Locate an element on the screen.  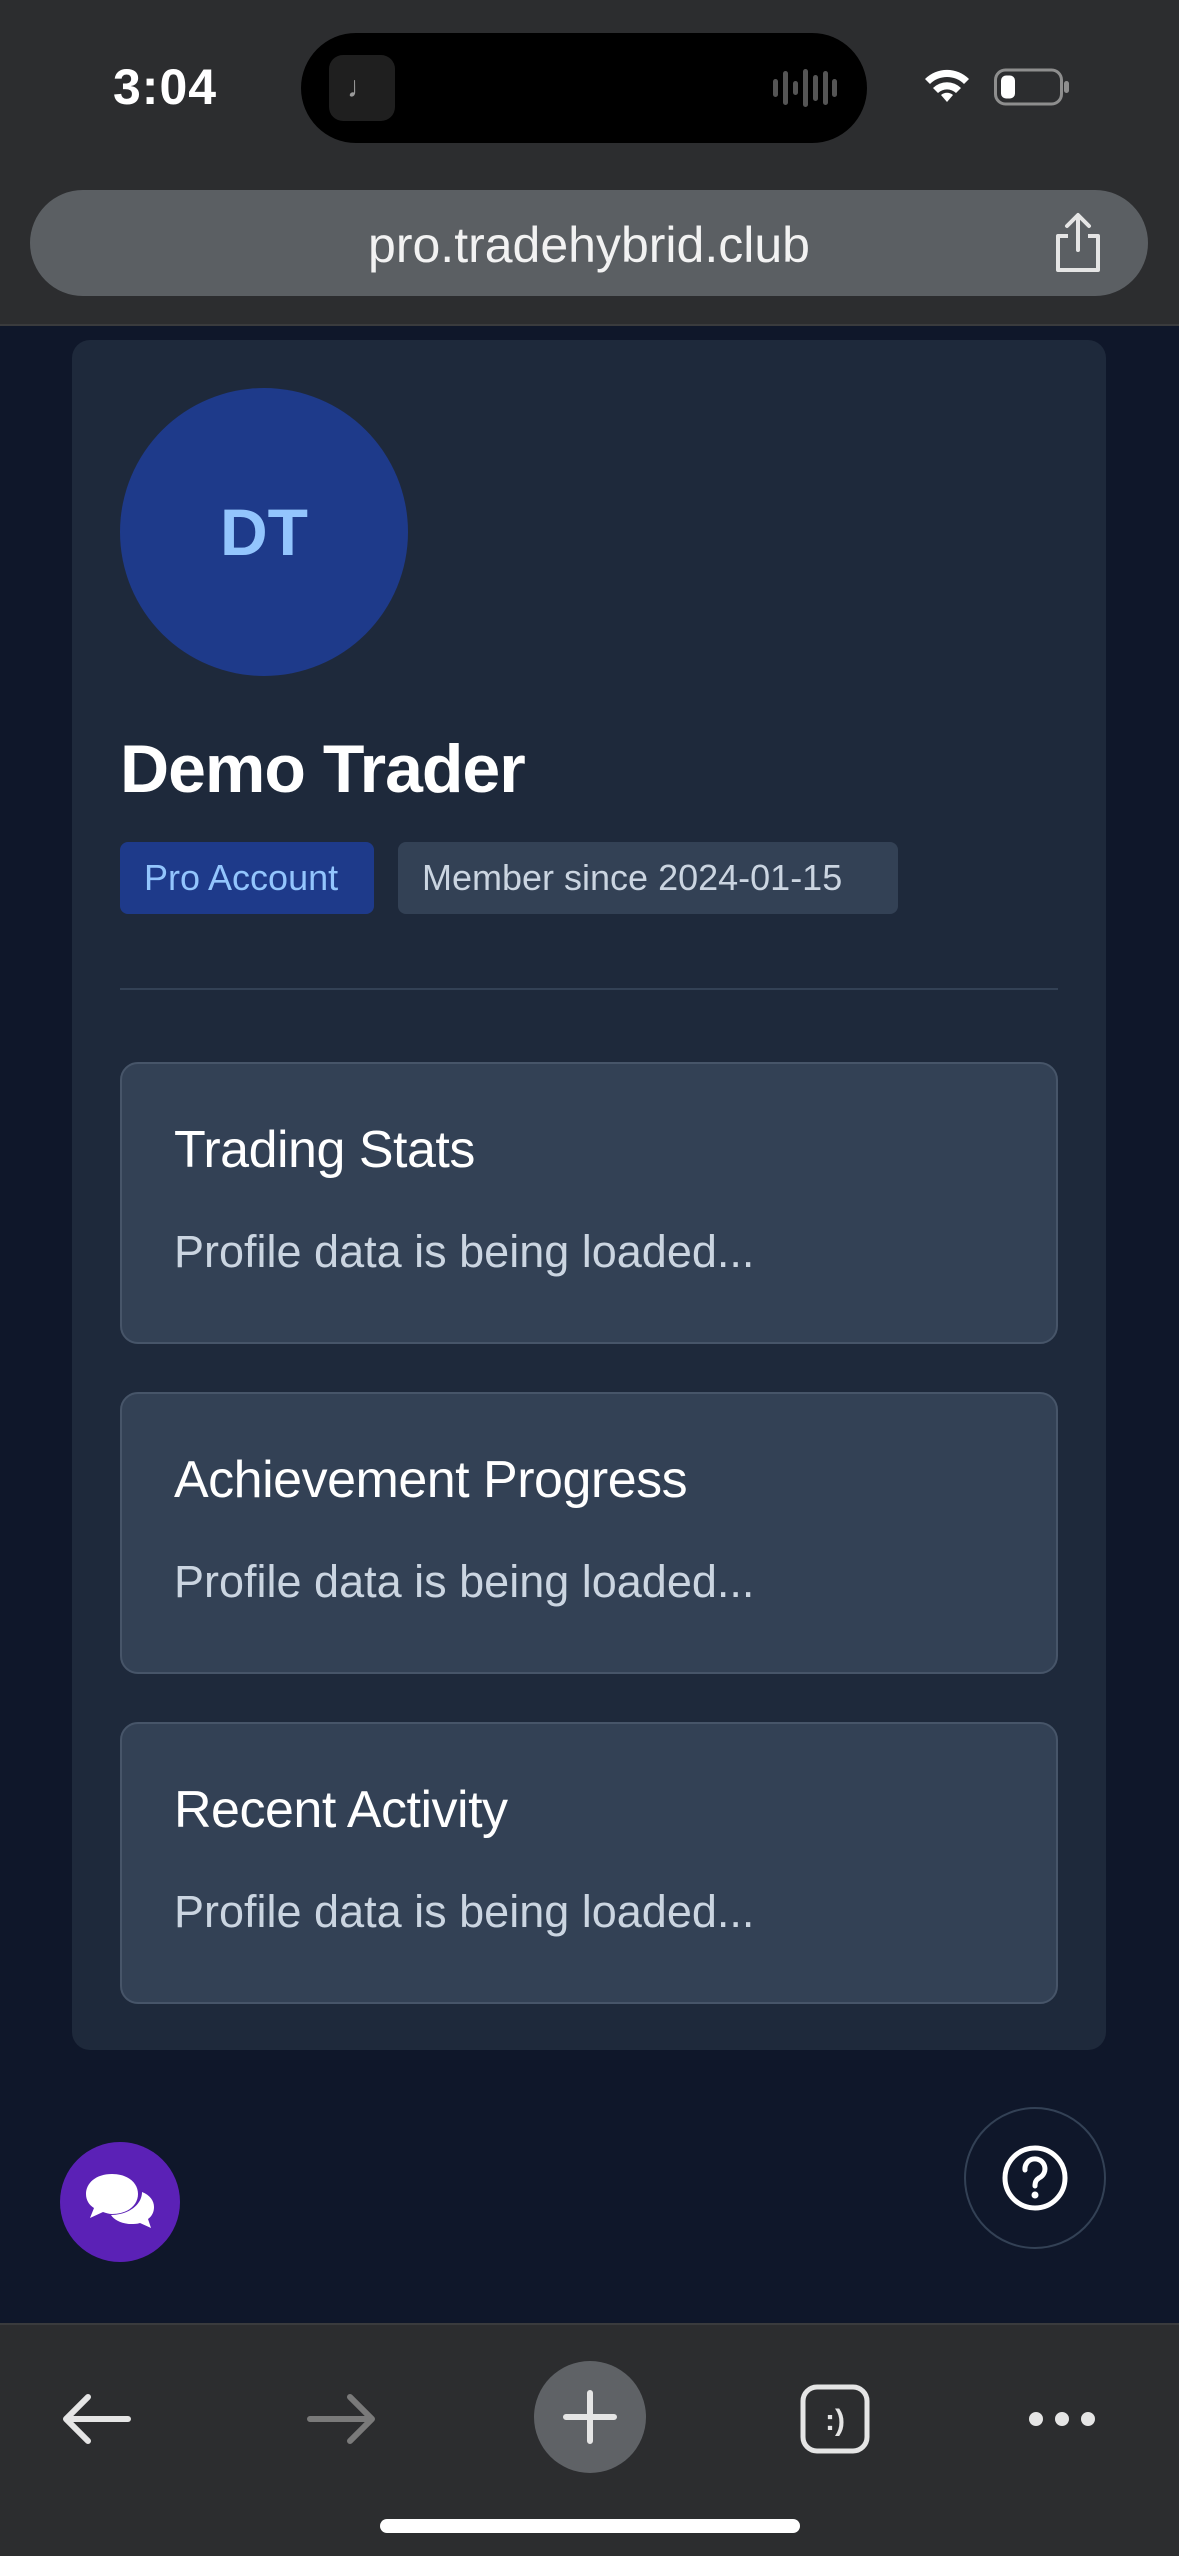
help-icon is located at coordinates (1035, 2178).